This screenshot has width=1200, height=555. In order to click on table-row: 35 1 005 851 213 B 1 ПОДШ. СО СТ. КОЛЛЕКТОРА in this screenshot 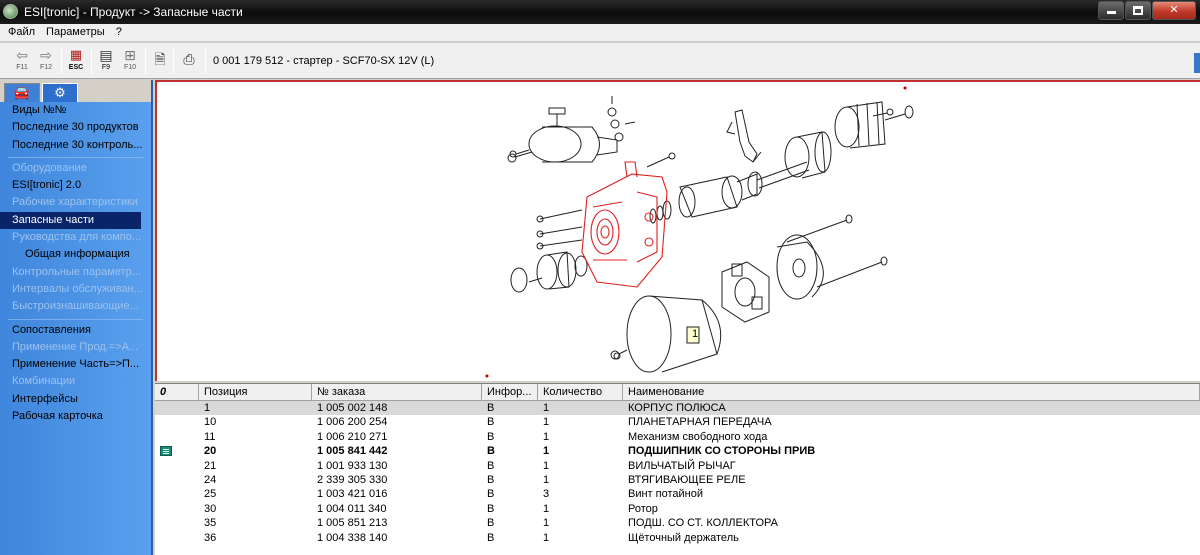, I will do `click(677, 523)`.